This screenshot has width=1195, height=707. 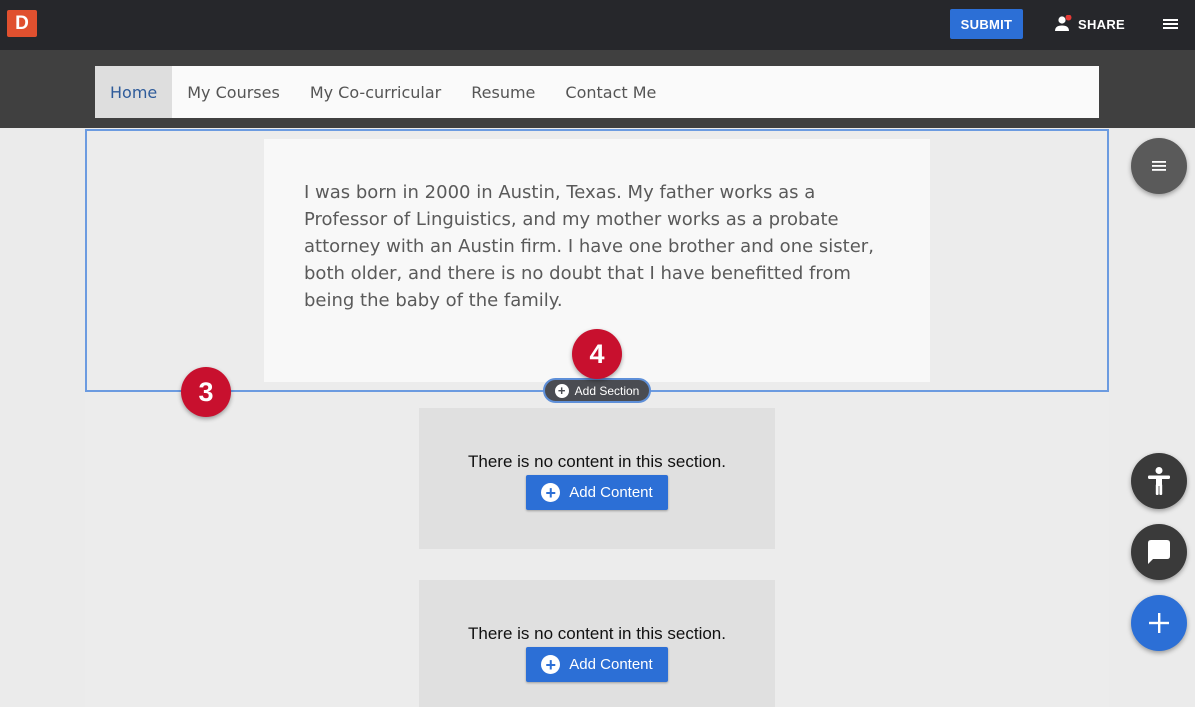 I want to click on share-button: SHARE, so click(x=1089, y=24).